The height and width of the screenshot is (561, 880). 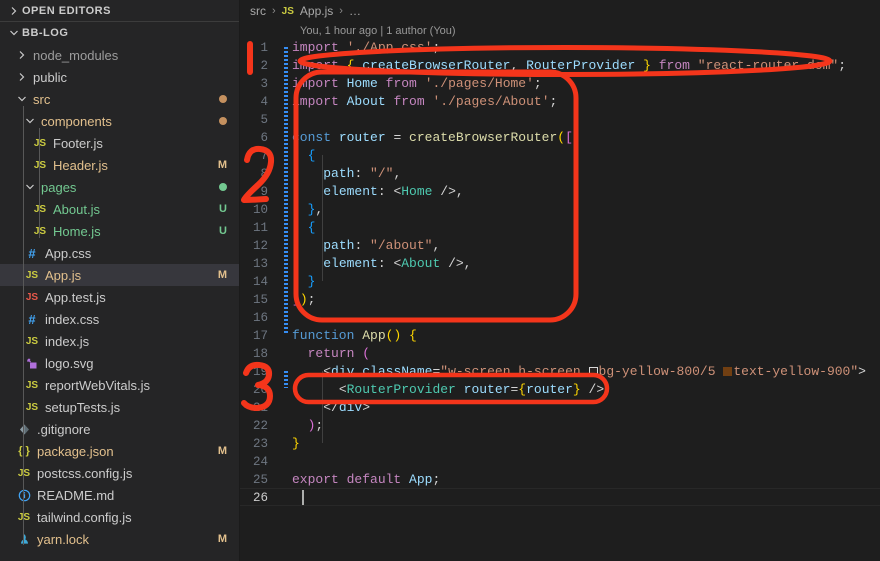 I want to click on code-lens-authorship: You, 1 hour ago | 1 author (You), so click(x=560, y=30).